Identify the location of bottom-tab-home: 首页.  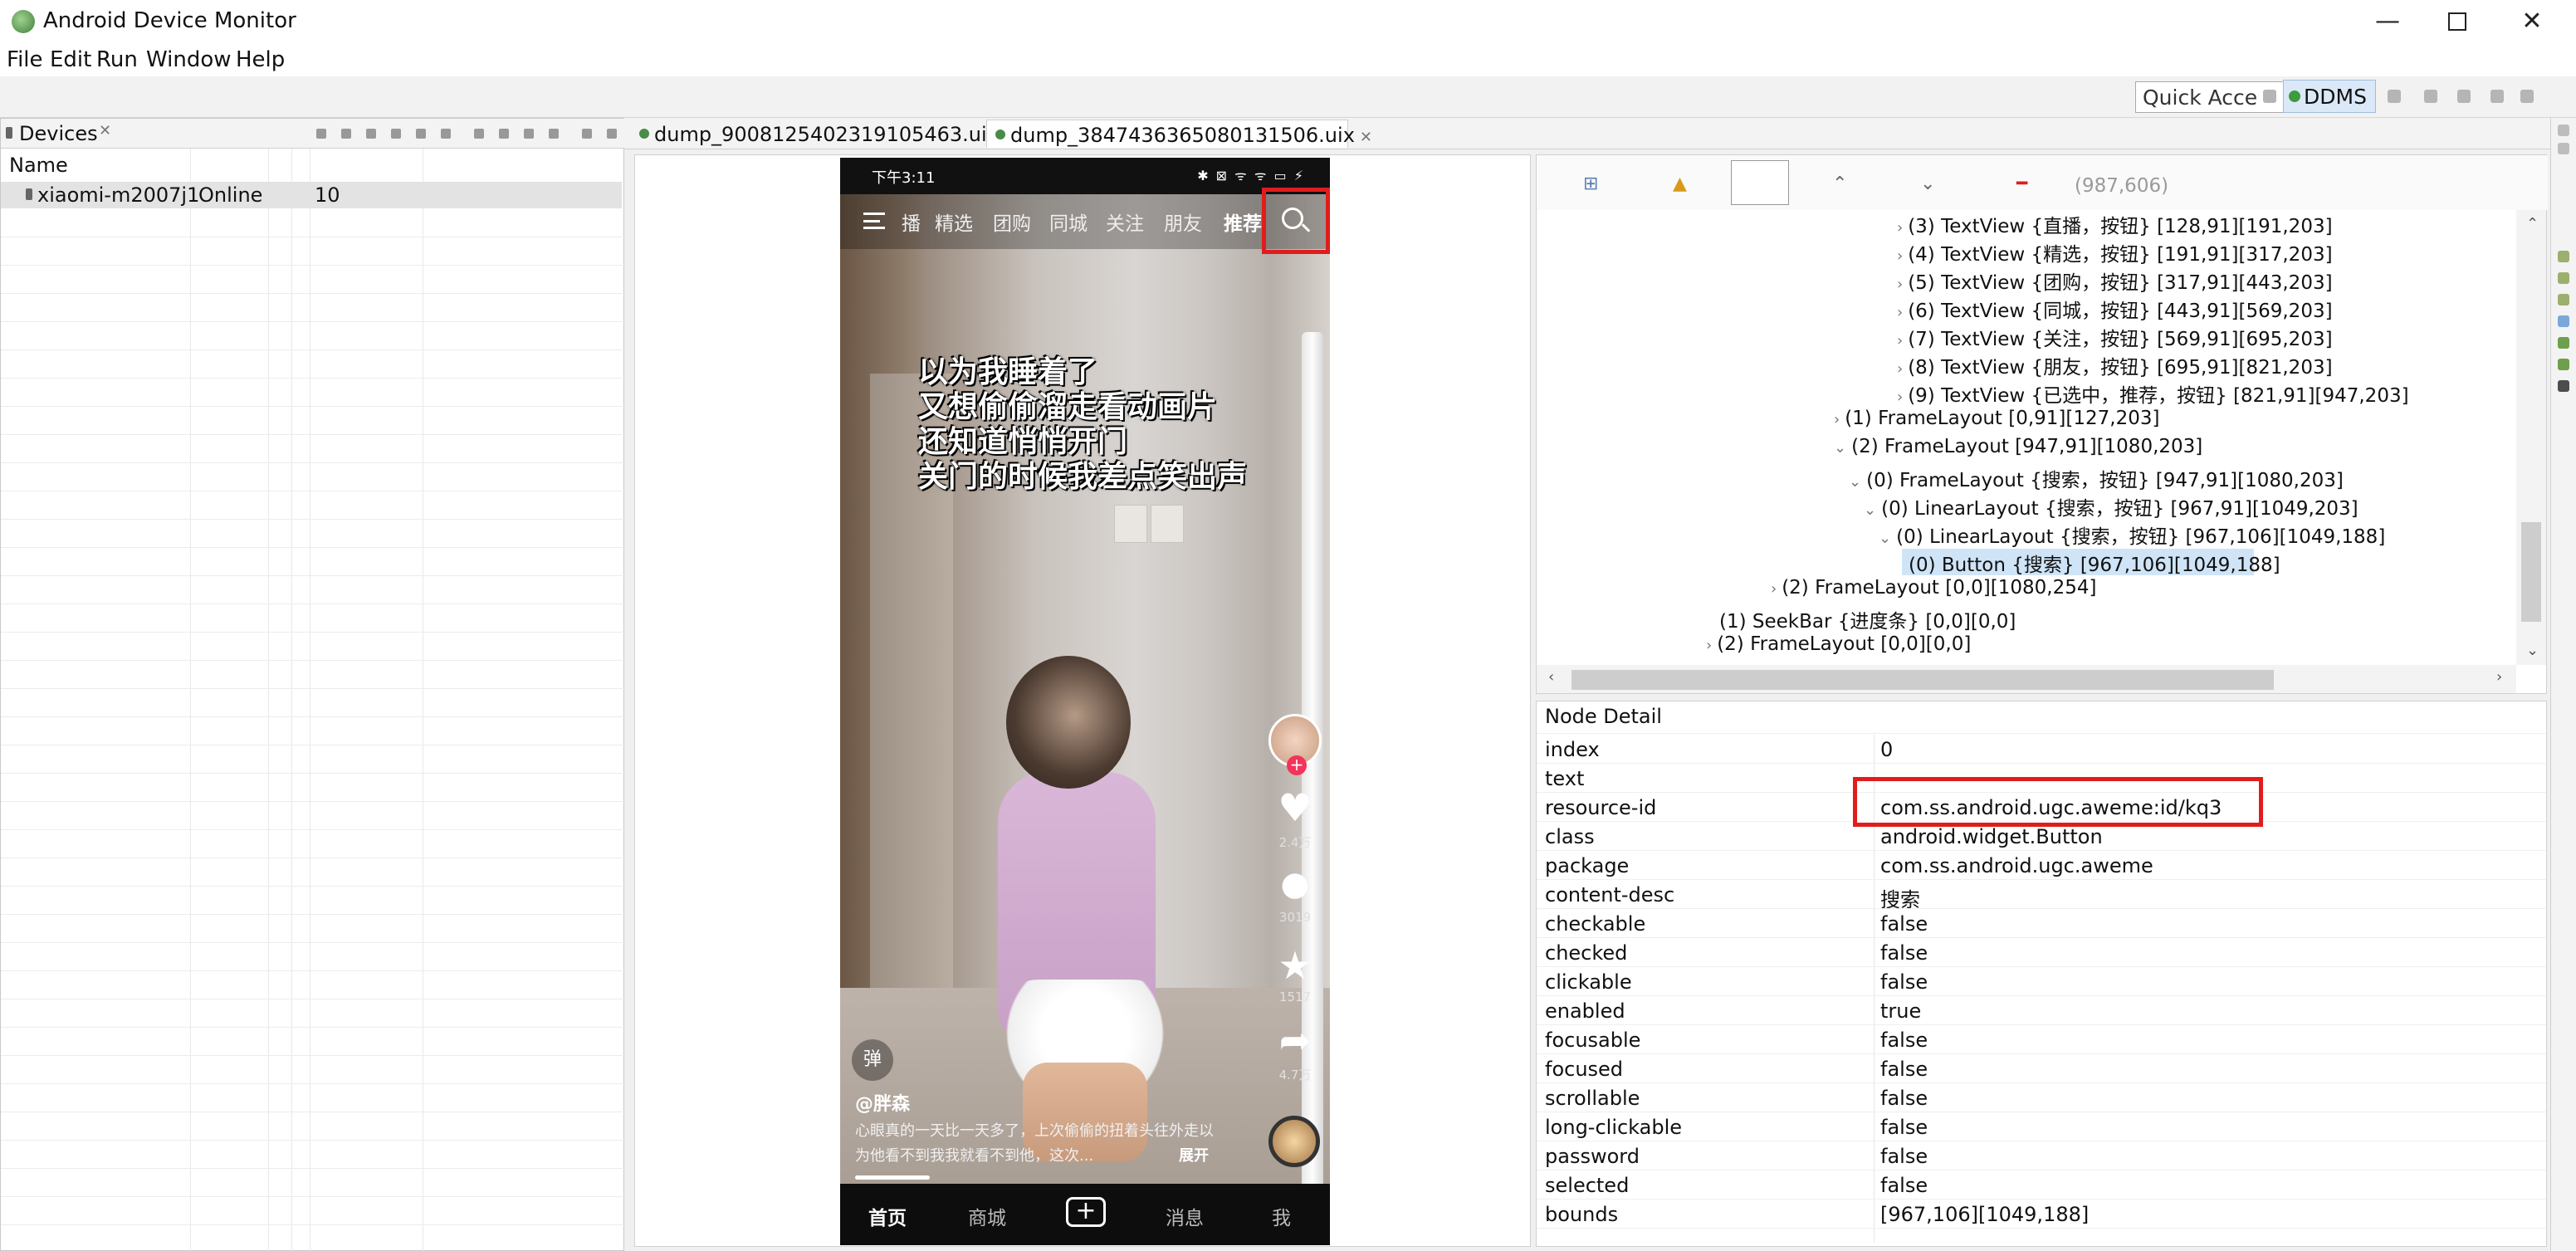
(887, 1216).